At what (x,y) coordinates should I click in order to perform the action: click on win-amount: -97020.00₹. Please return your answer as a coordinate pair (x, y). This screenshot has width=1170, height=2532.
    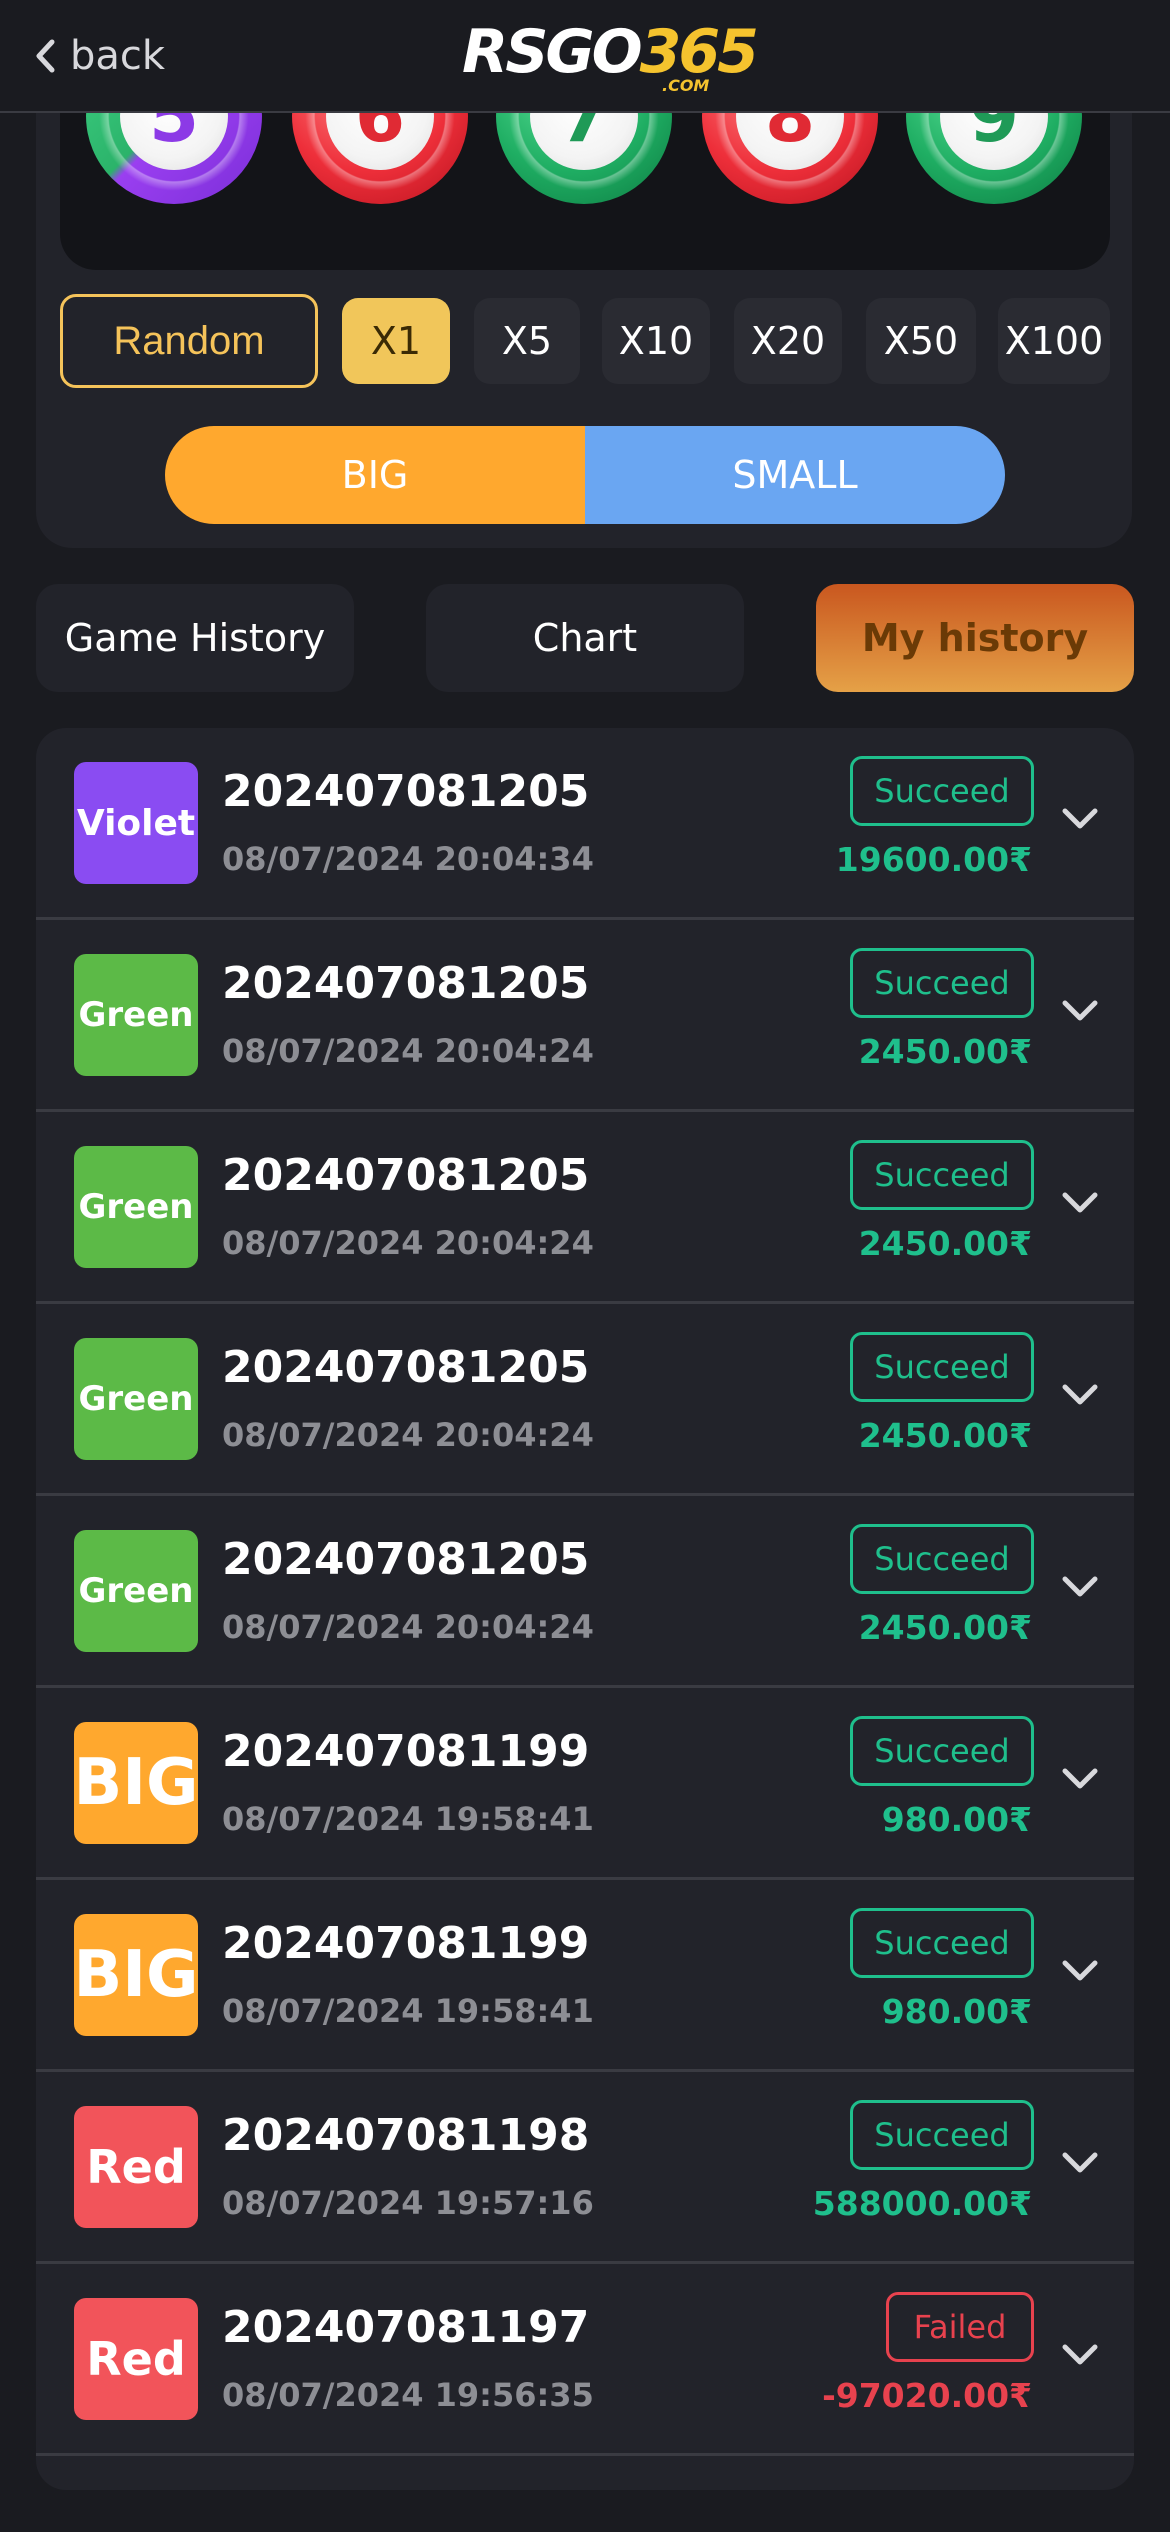
    Looking at the image, I should click on (927, 2395).